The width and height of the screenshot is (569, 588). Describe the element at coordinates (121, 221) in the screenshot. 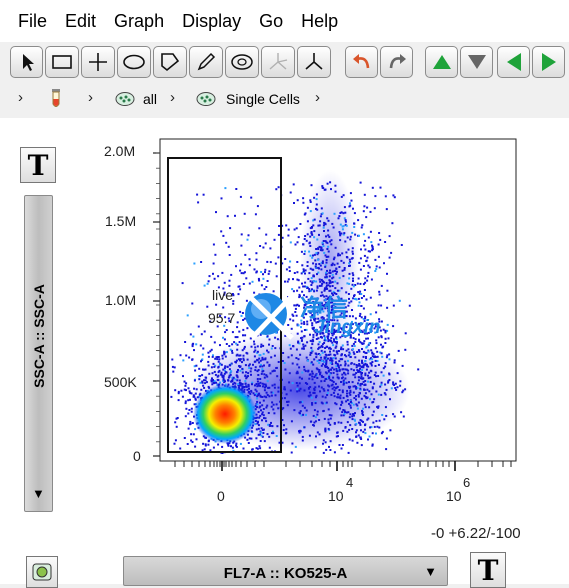

I see `y-tick-label: 1.5M` at that location.